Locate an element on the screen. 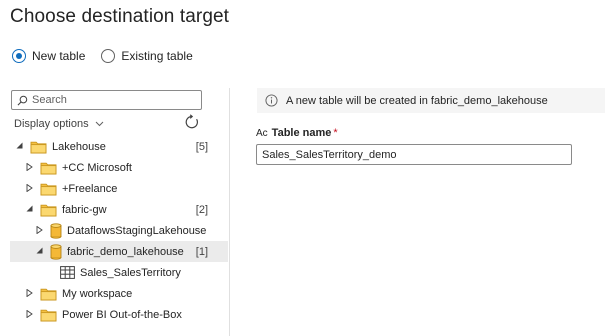 This screenshot has width=605, height=336. tree-item-label: Lakehouse is located at coordinates (79, 146).